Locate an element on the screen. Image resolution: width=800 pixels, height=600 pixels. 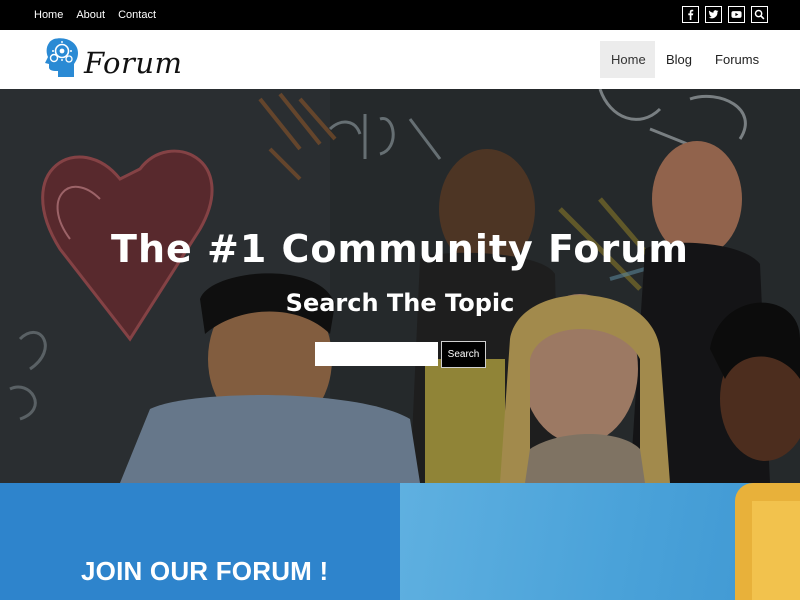
join-section: JOIN OUR FORUM ! is located at coordinates (200, 541).